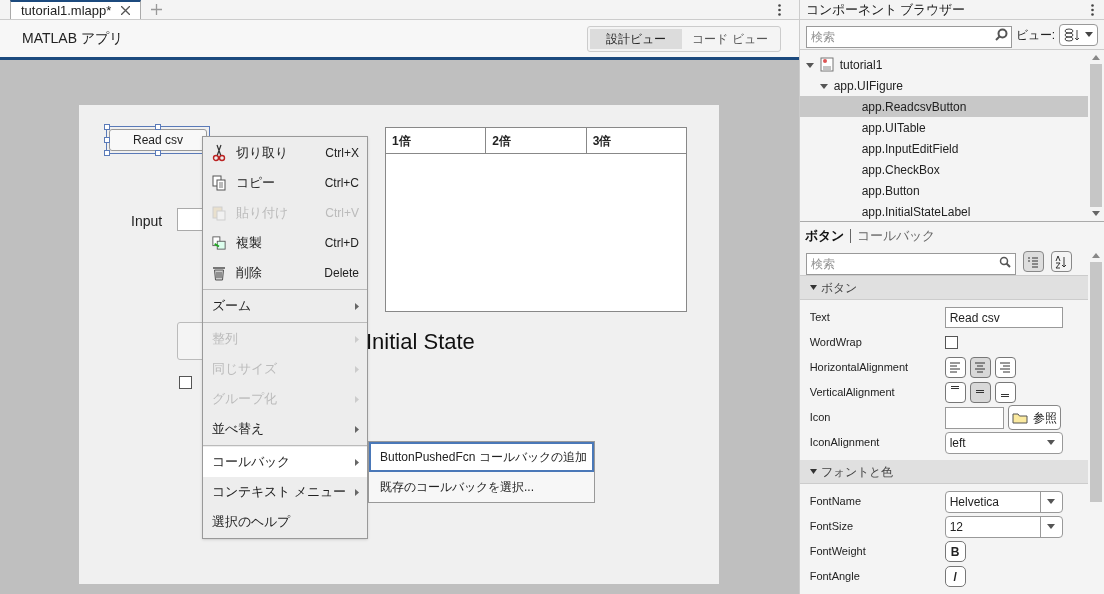  I want to click on text-field: Read csv, so click(1003, 317).